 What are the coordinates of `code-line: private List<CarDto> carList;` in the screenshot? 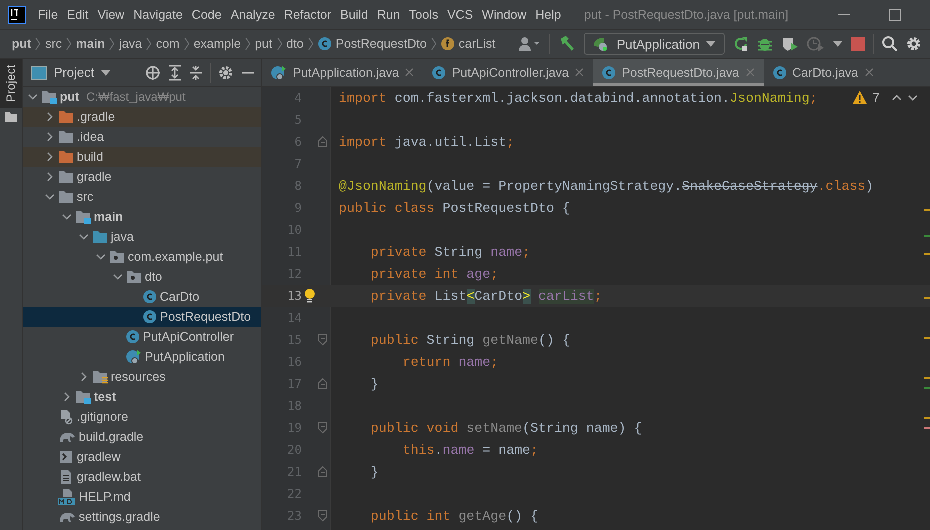 It's located at (486, 296).